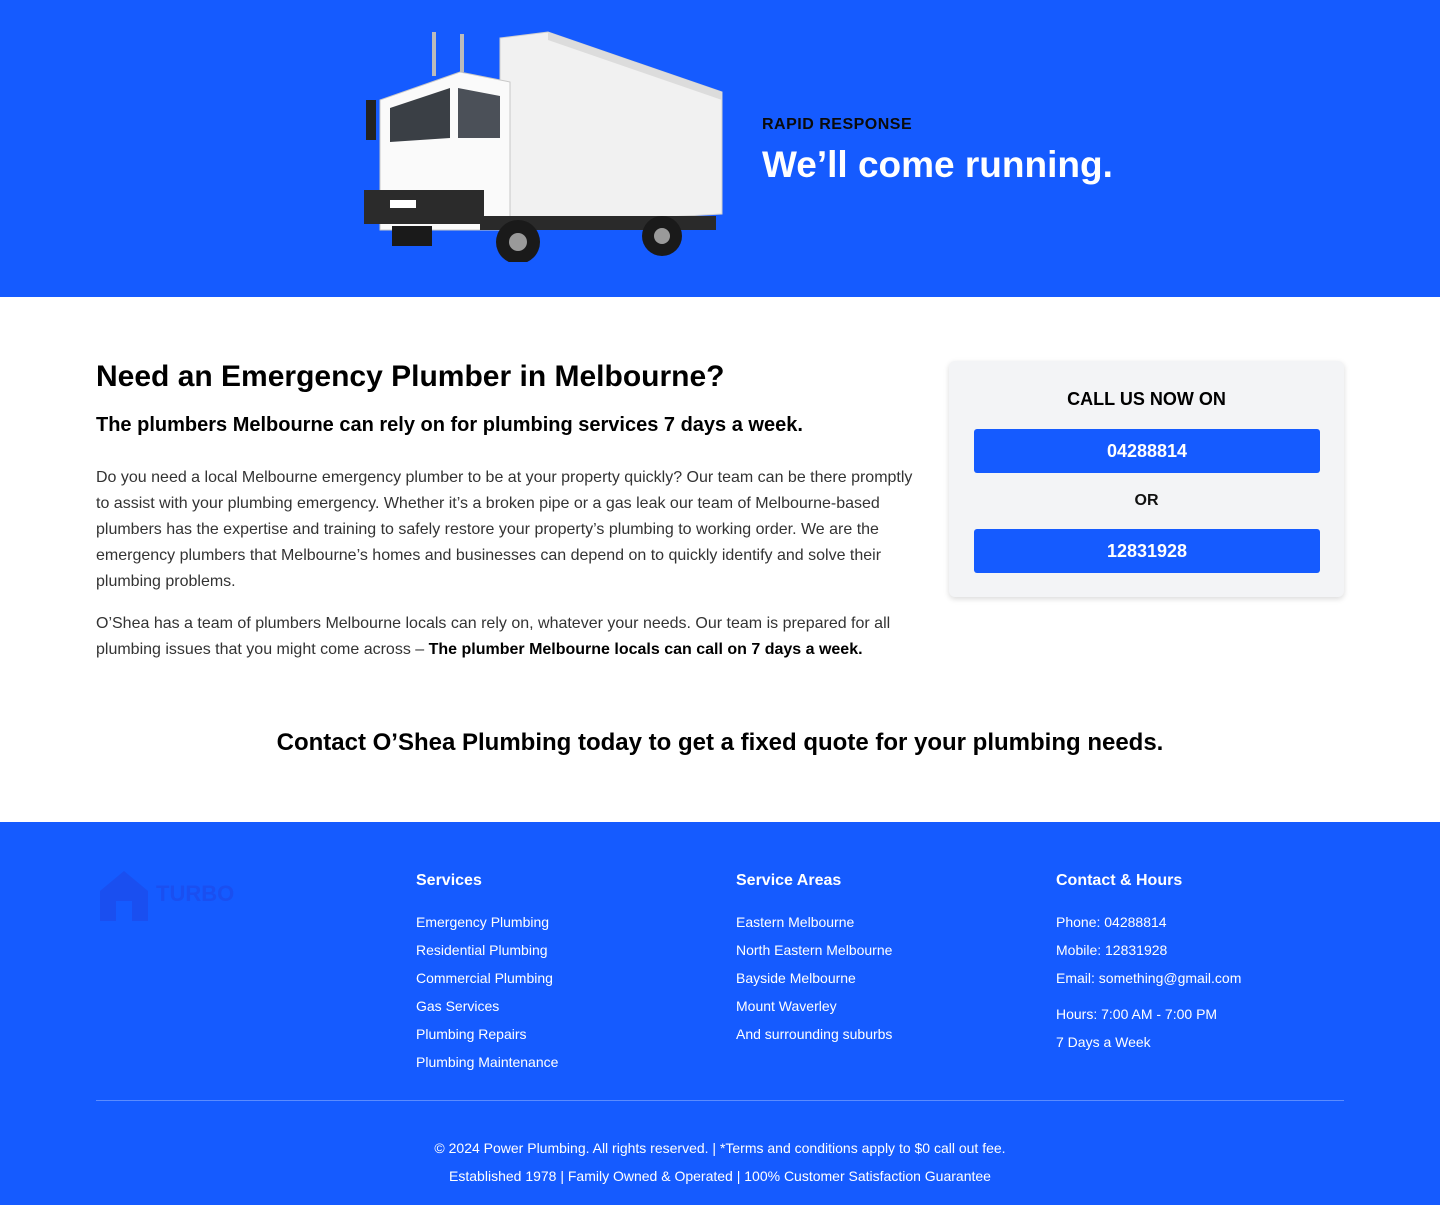 This screenshot has width=1440, height=1205. What do you see at coordinates (1103, 1042) in the screenshot?
I see `contact-days: 7 Days a Week` at bounding box center [1103, 1042].